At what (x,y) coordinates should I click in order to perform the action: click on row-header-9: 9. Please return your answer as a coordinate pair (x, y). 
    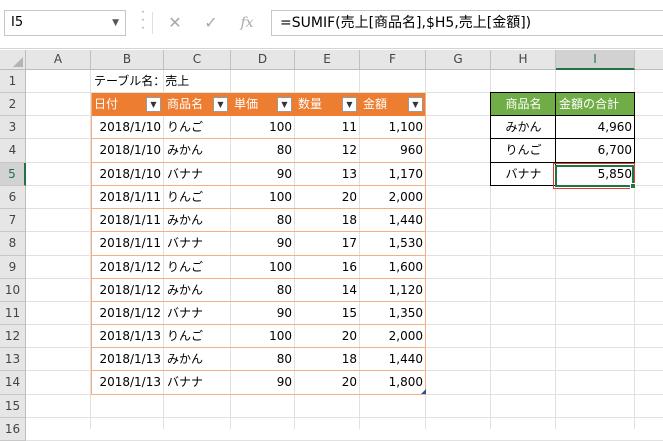
    Looking at the image, I should click on (13, 267).